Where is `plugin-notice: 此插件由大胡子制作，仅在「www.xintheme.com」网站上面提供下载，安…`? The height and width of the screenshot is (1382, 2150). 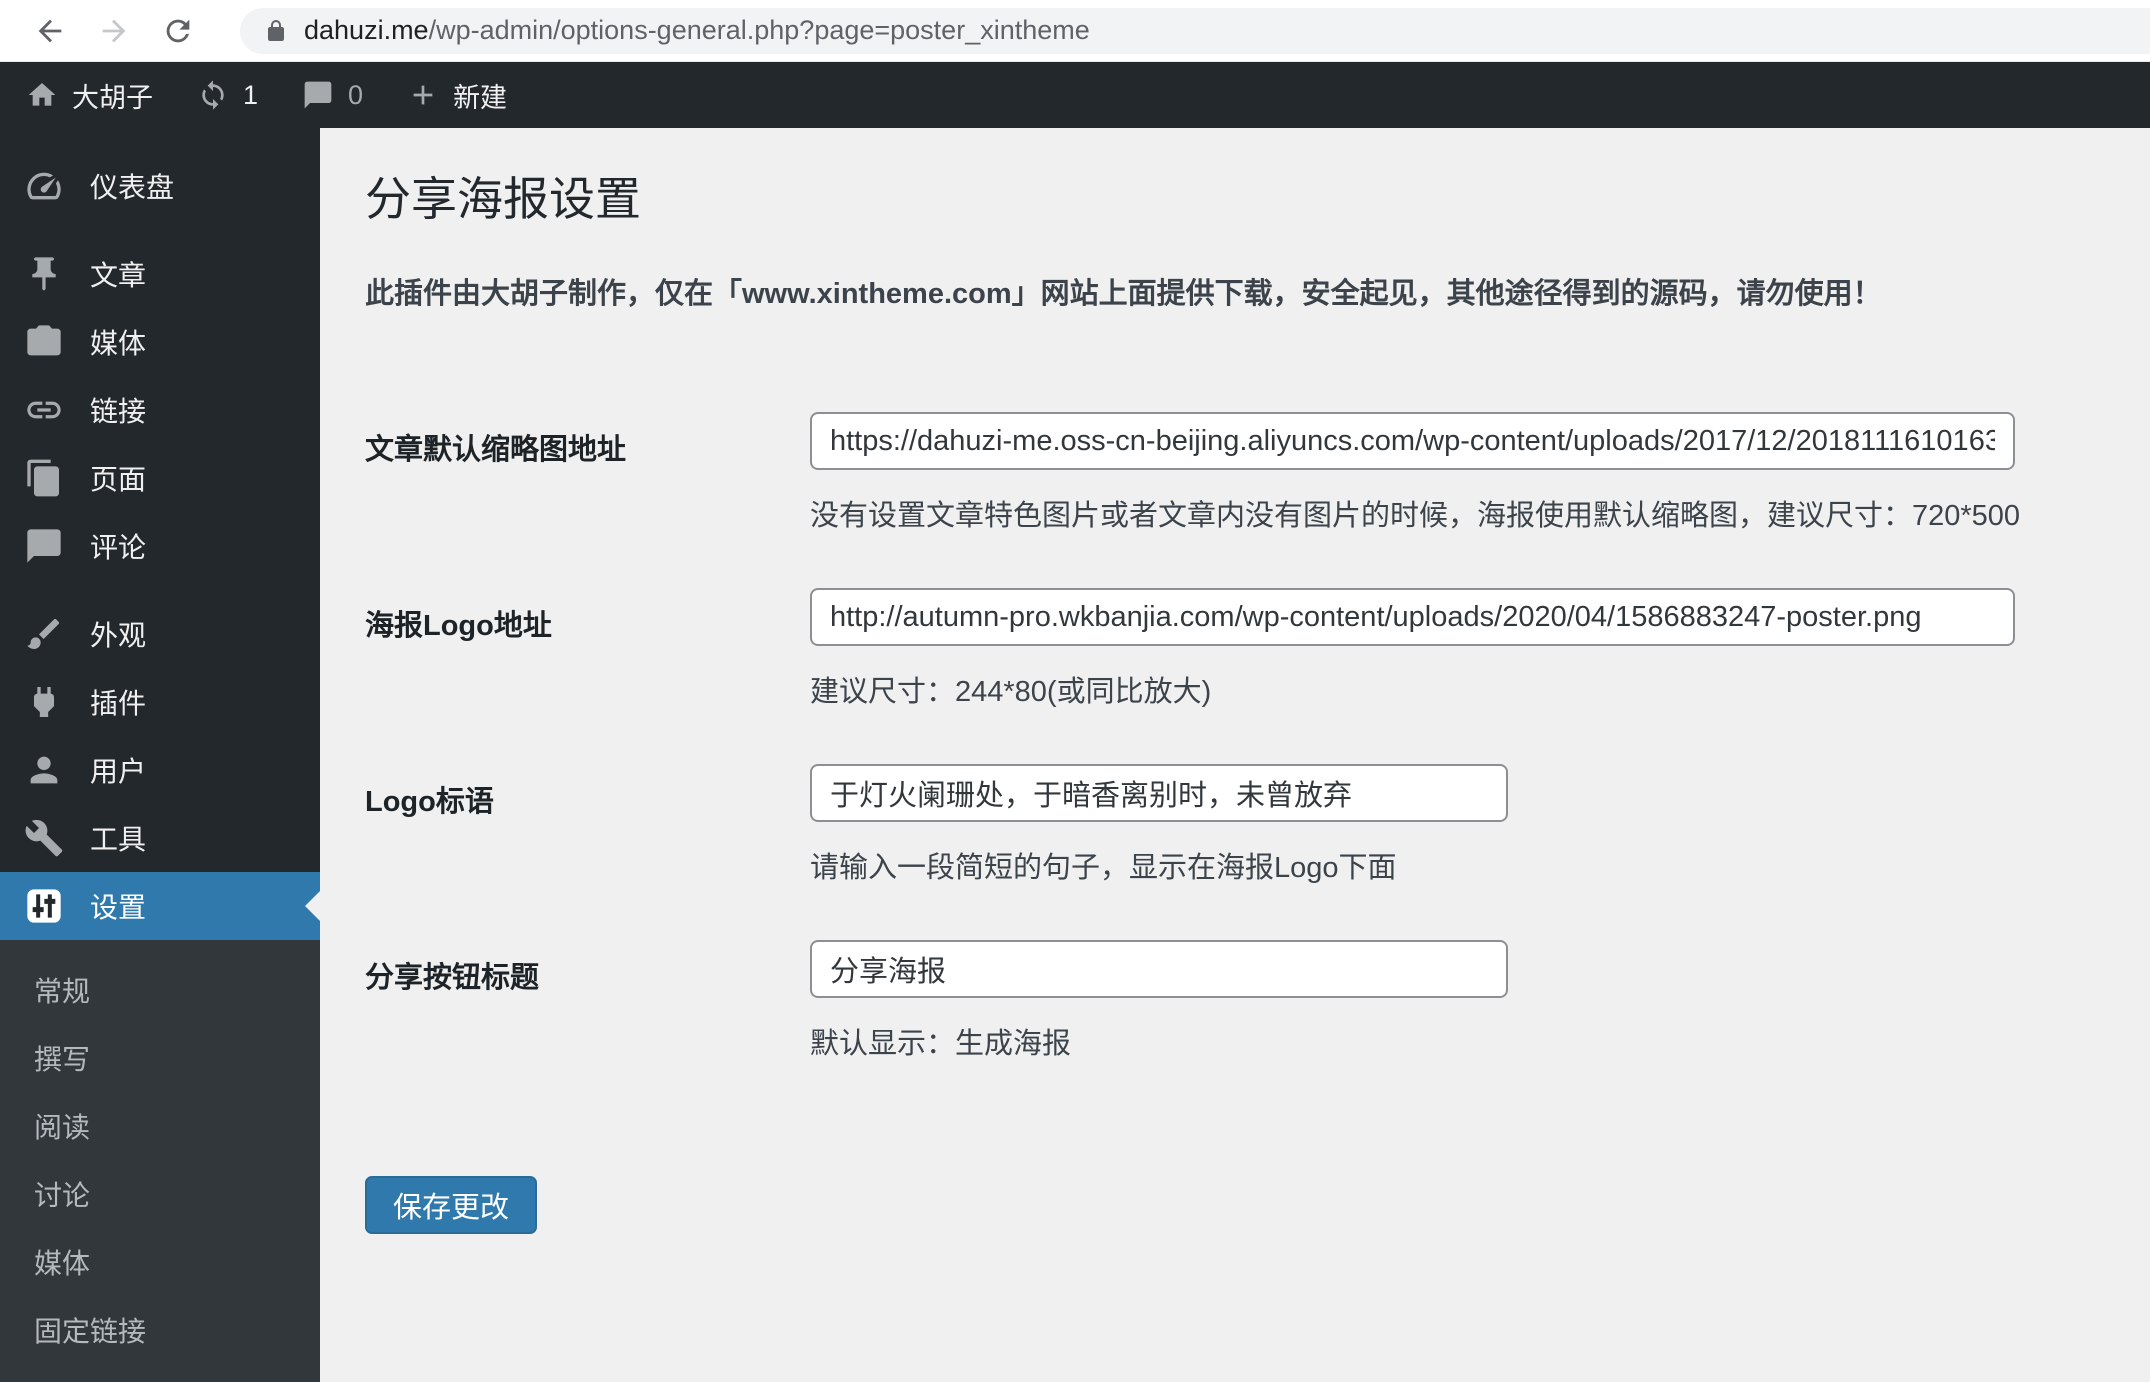 plugin-notice: 此插件由大胡子制作，仅在「www.xintheme.com」网站上面提供下载，安… is located at coordinates (1123, 294).